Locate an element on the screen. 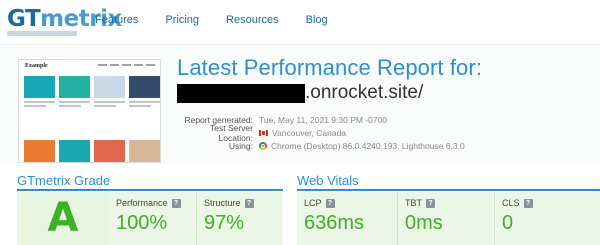 The width and height of the screenshot is (600, 245). nav-pricing: Pricing is located at coordinates (182, 20).